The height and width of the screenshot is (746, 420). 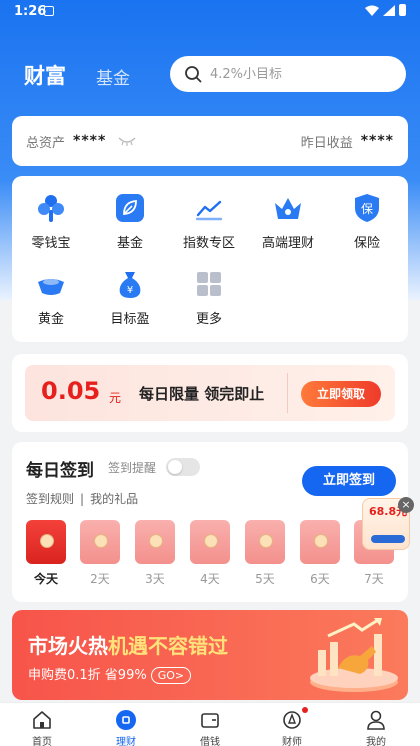 What do you see at coordinates (406, 505) in the screenshot?
I see `close-icon: ×` at bounding box center [406, 505].